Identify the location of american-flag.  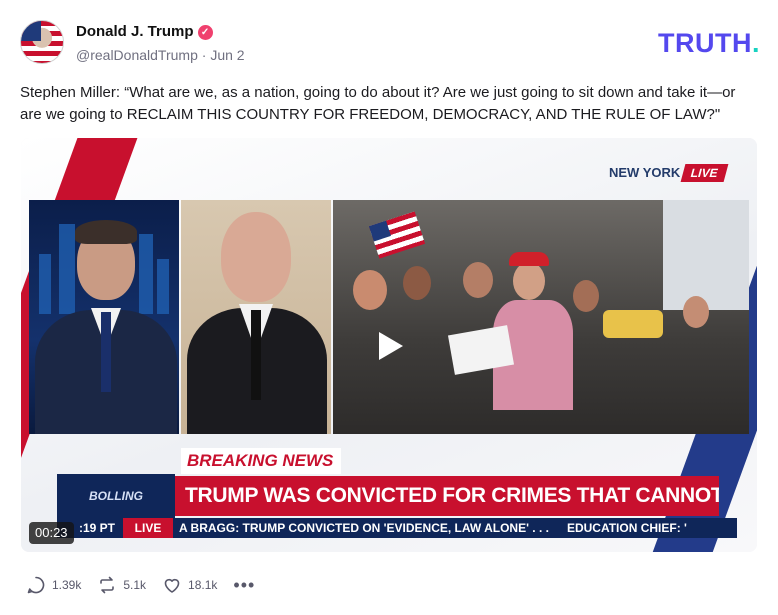
(397, 235).